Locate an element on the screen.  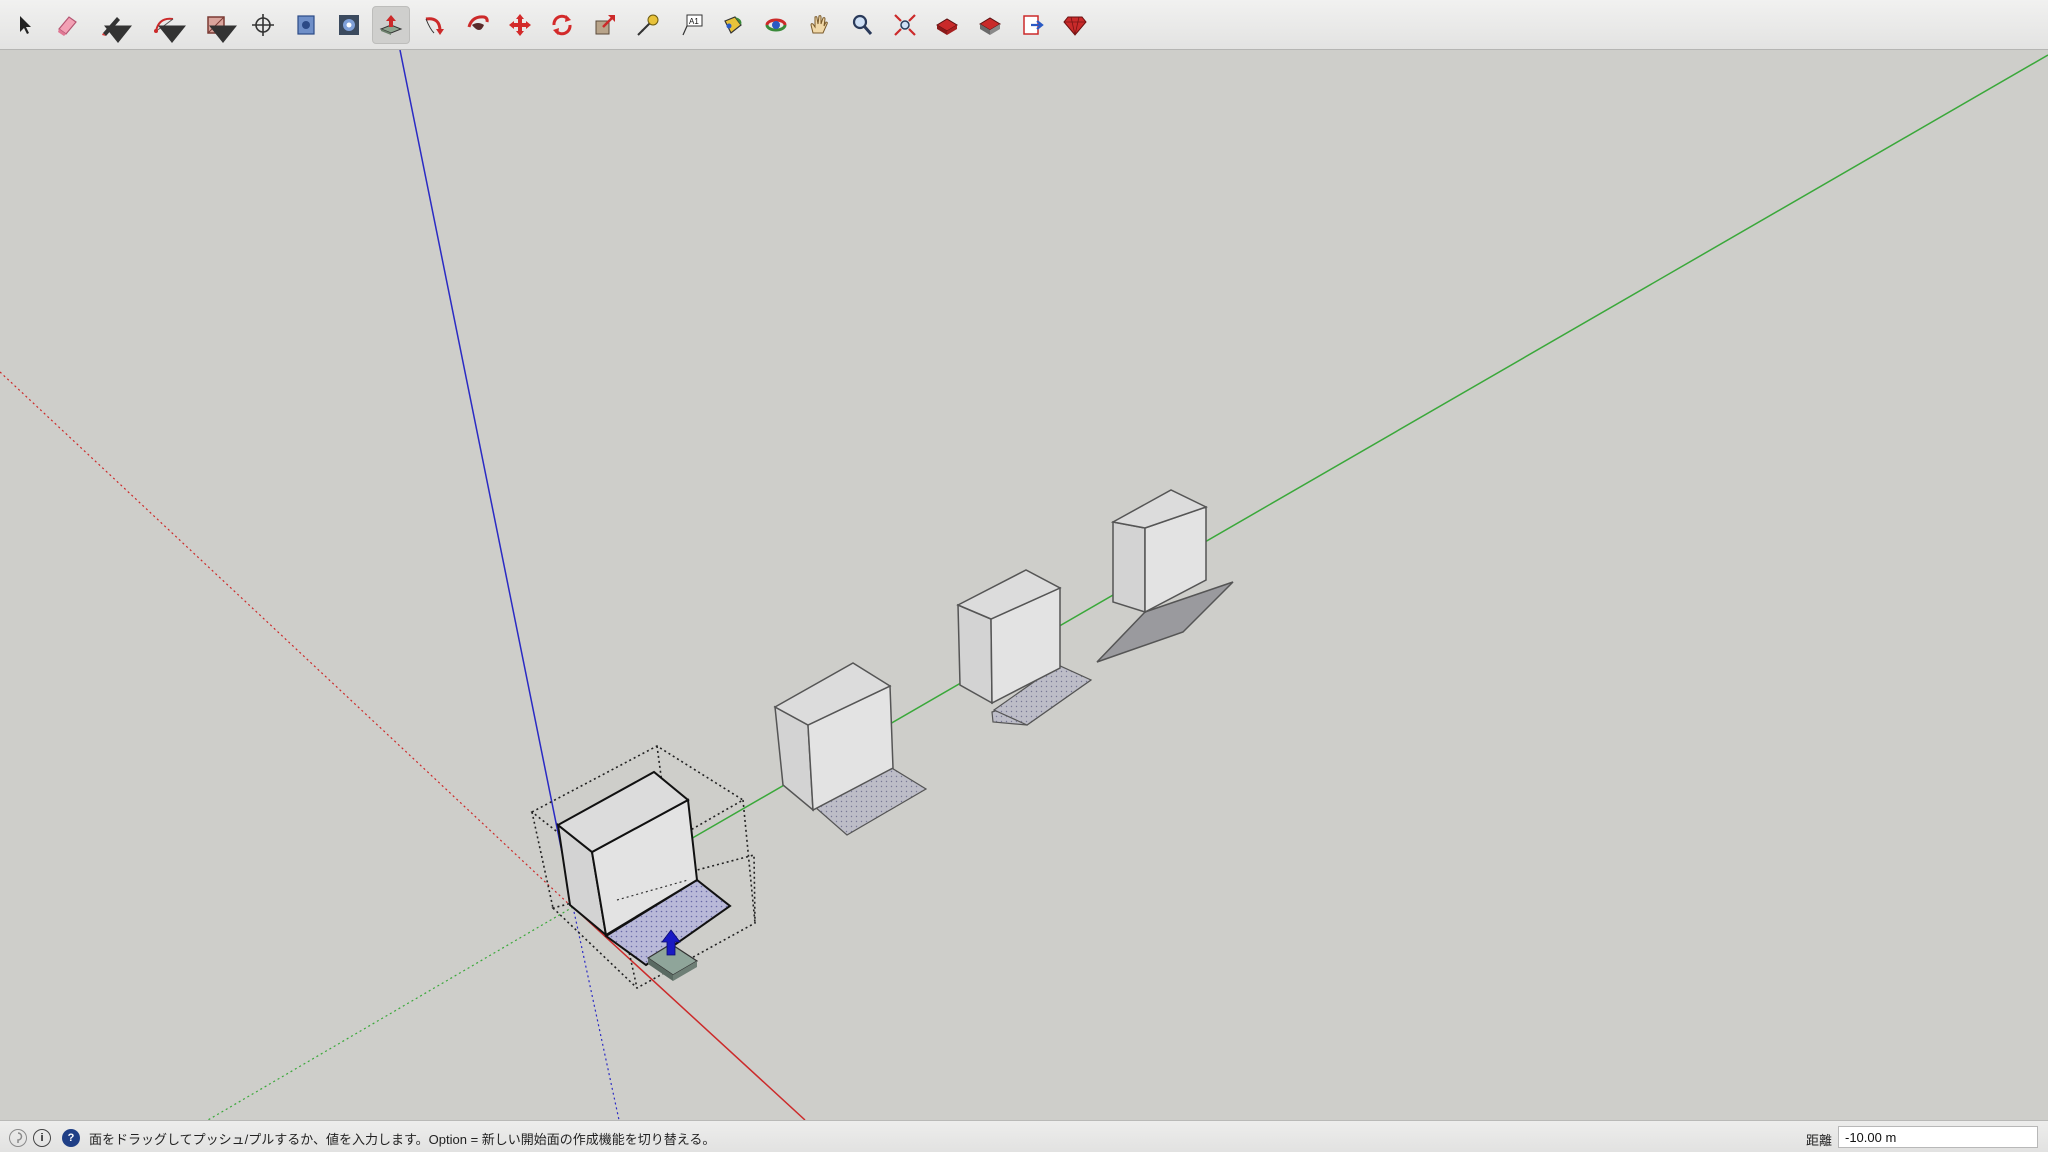
paint-bucket-icon is located at coordinates (478, 22).